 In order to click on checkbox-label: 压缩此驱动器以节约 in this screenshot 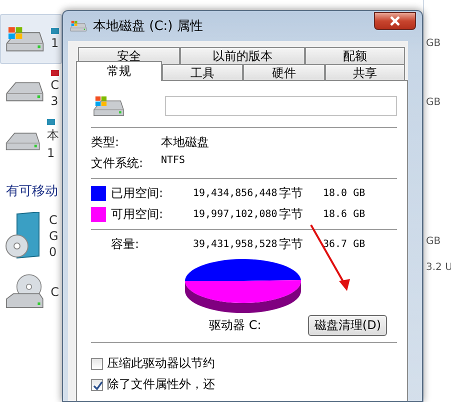, I will do `click(161, 363)`.